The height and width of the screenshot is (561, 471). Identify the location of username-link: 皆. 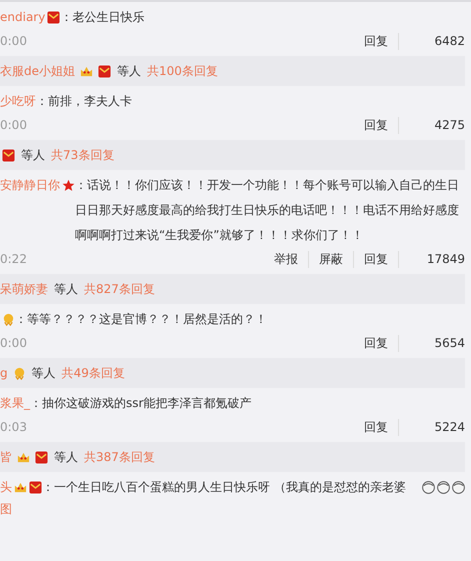
(6, 457).